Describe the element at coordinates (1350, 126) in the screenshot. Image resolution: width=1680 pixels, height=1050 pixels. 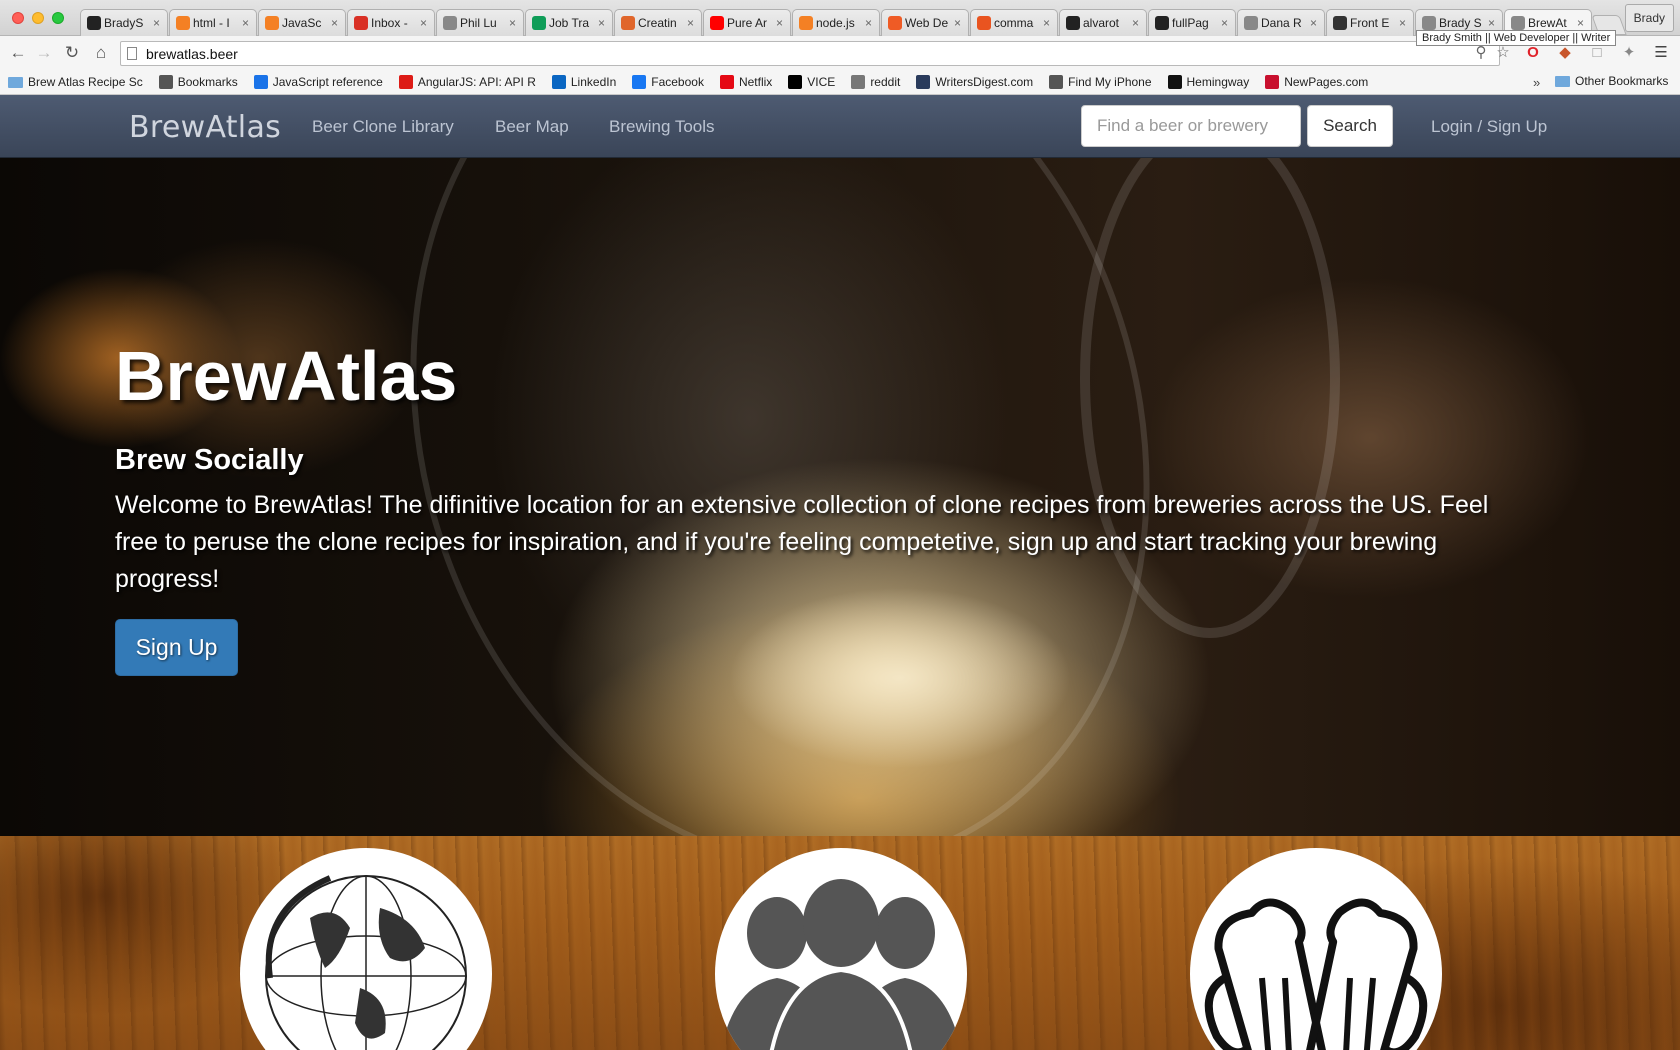
I see `search-button: Search` at that location.